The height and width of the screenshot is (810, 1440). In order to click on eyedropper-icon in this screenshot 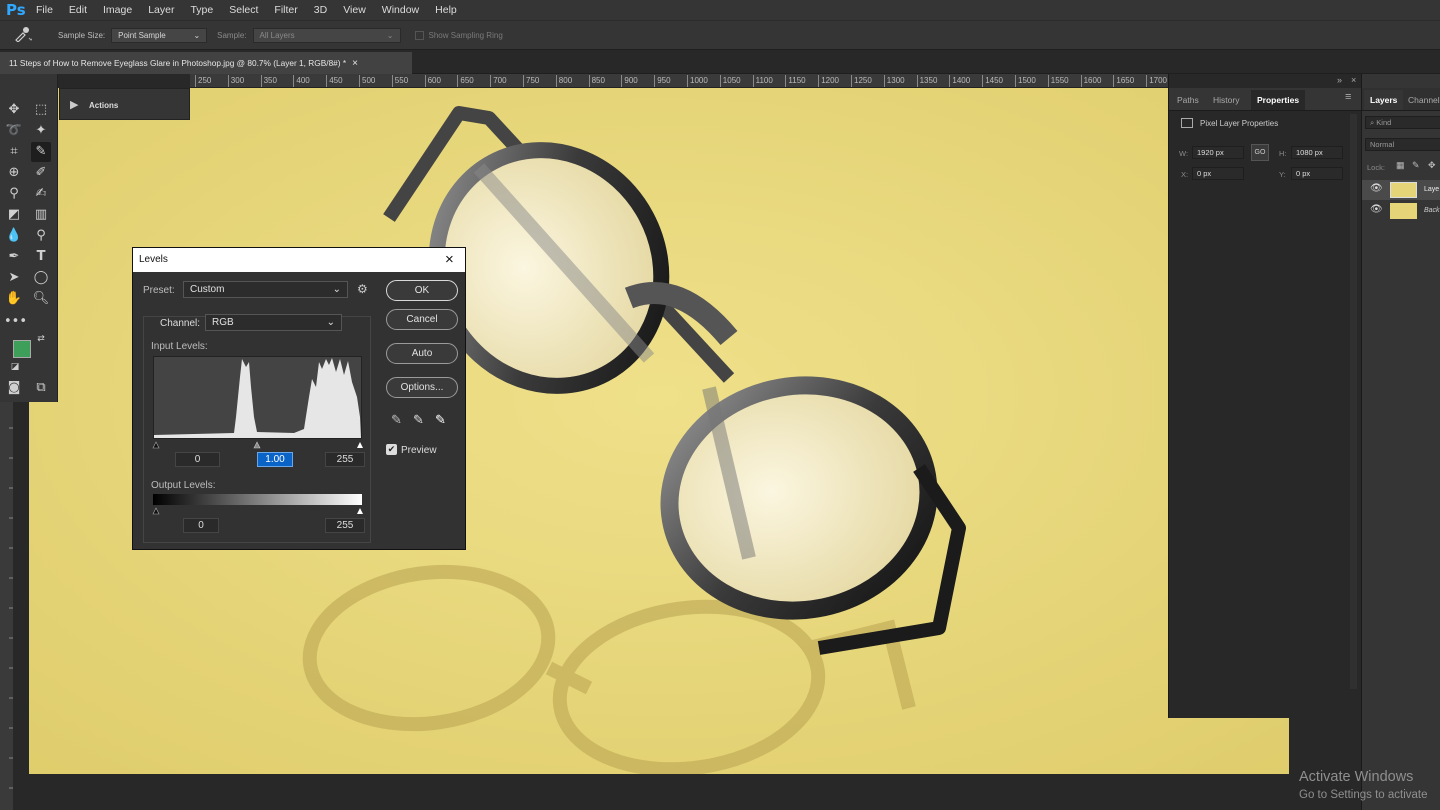, I will do `click(26, 35)`.